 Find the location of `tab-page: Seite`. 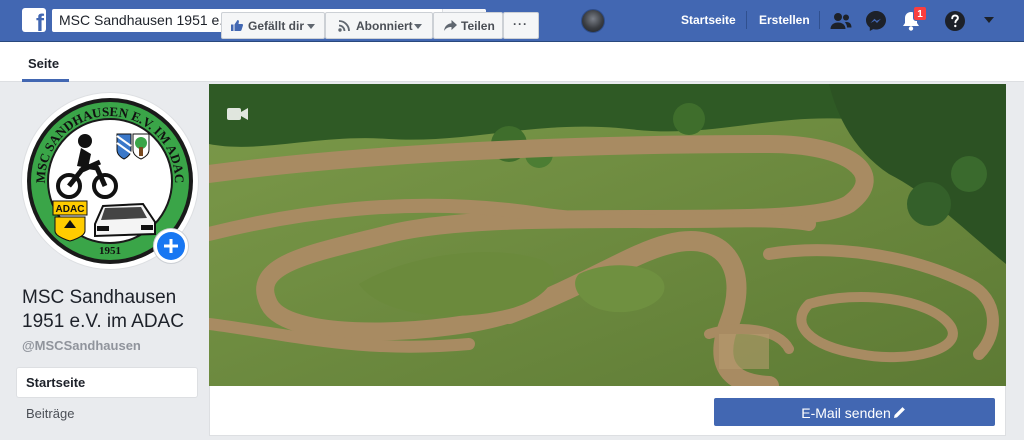

tab-page: Seite is located at coordinates (43, 62).